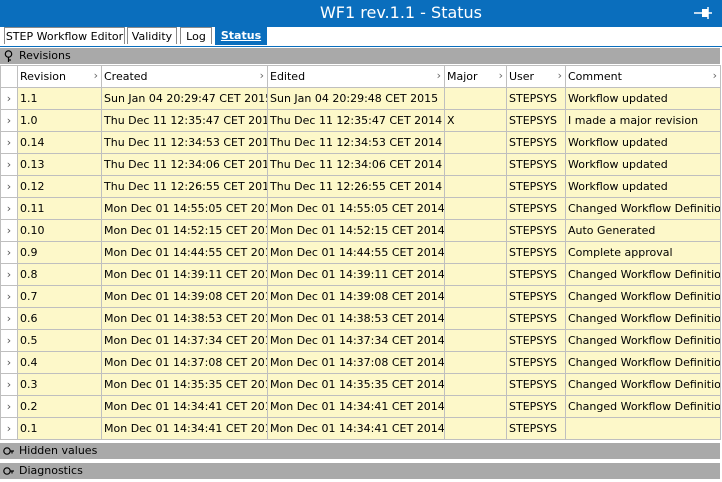 The height and width of the screenshot is (482, 722). I want to click on section-revisions: Revisions, so click(360, 56).